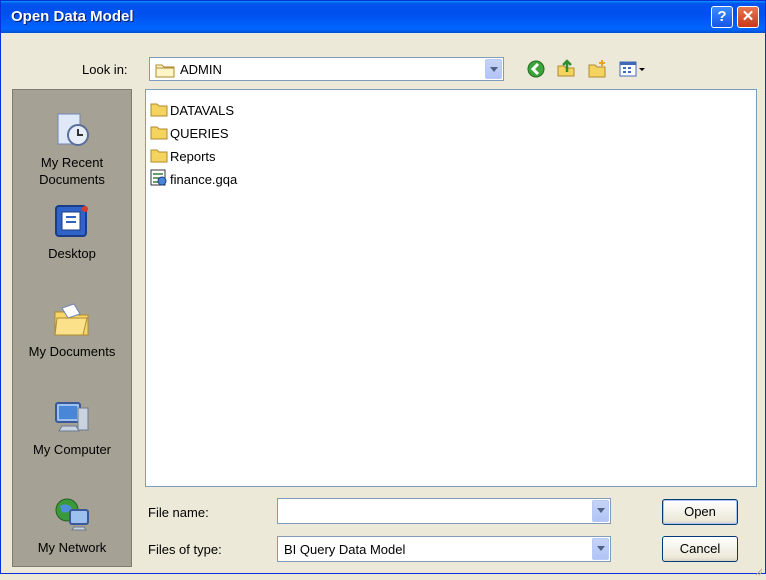 The width and height of the screenshot is (766, 580). Describe the element at coordinates (700, 549) in the screenshot. I see `cancel-button: Cancel` at that location.